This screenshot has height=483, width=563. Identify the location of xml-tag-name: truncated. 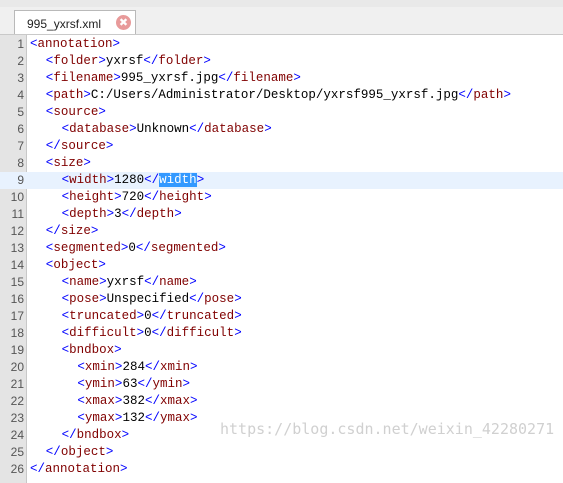
(200, 316).